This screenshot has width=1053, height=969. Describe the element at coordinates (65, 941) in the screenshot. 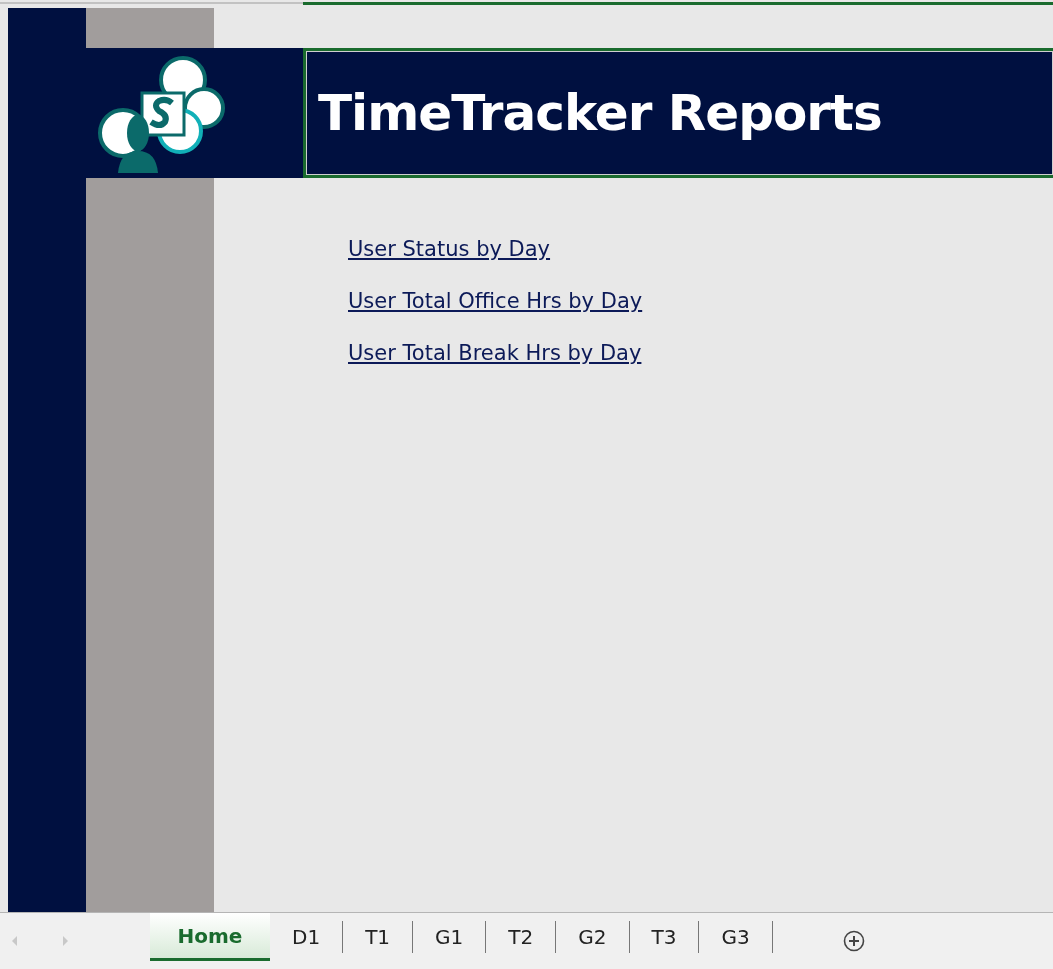

I see `scroll-right-icon` at that location.